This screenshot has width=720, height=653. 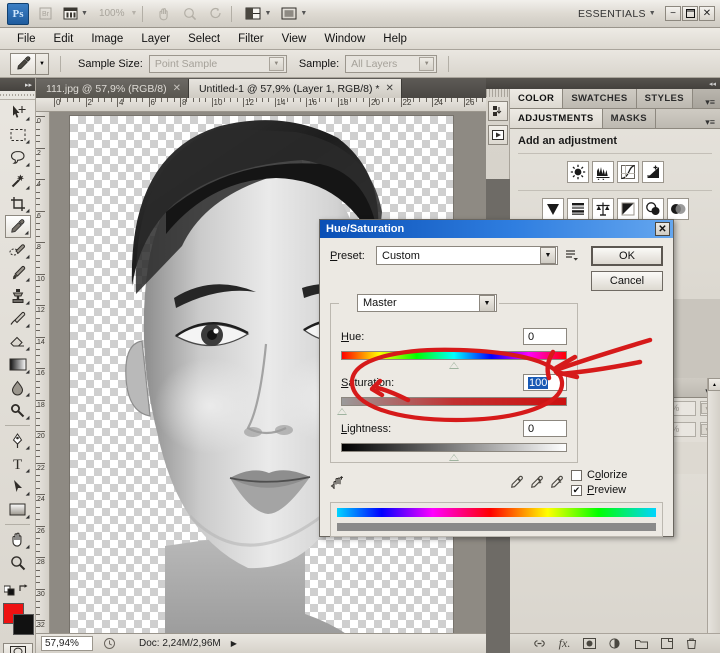 What do you see at coordinates (17, 226) in the screenshot?
I see `tool-eyedropper: ◢` at bounding box center [17, 226].